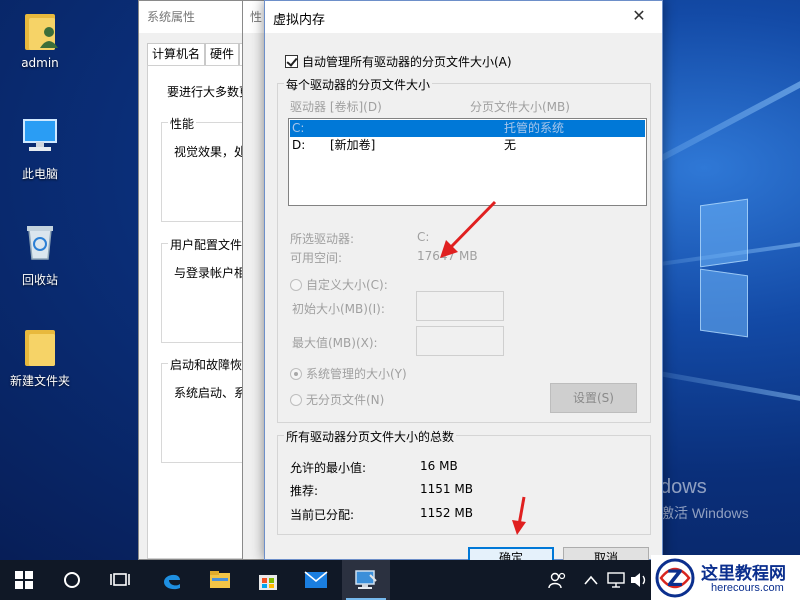 This screenshot has width=800, height=600. What do you see at coordinates (407, 62) in the screenshot?
I see `auto-manage-label: 自动管理所有驱动器的分页文件大小(A)` at bounding box center [407, 62].